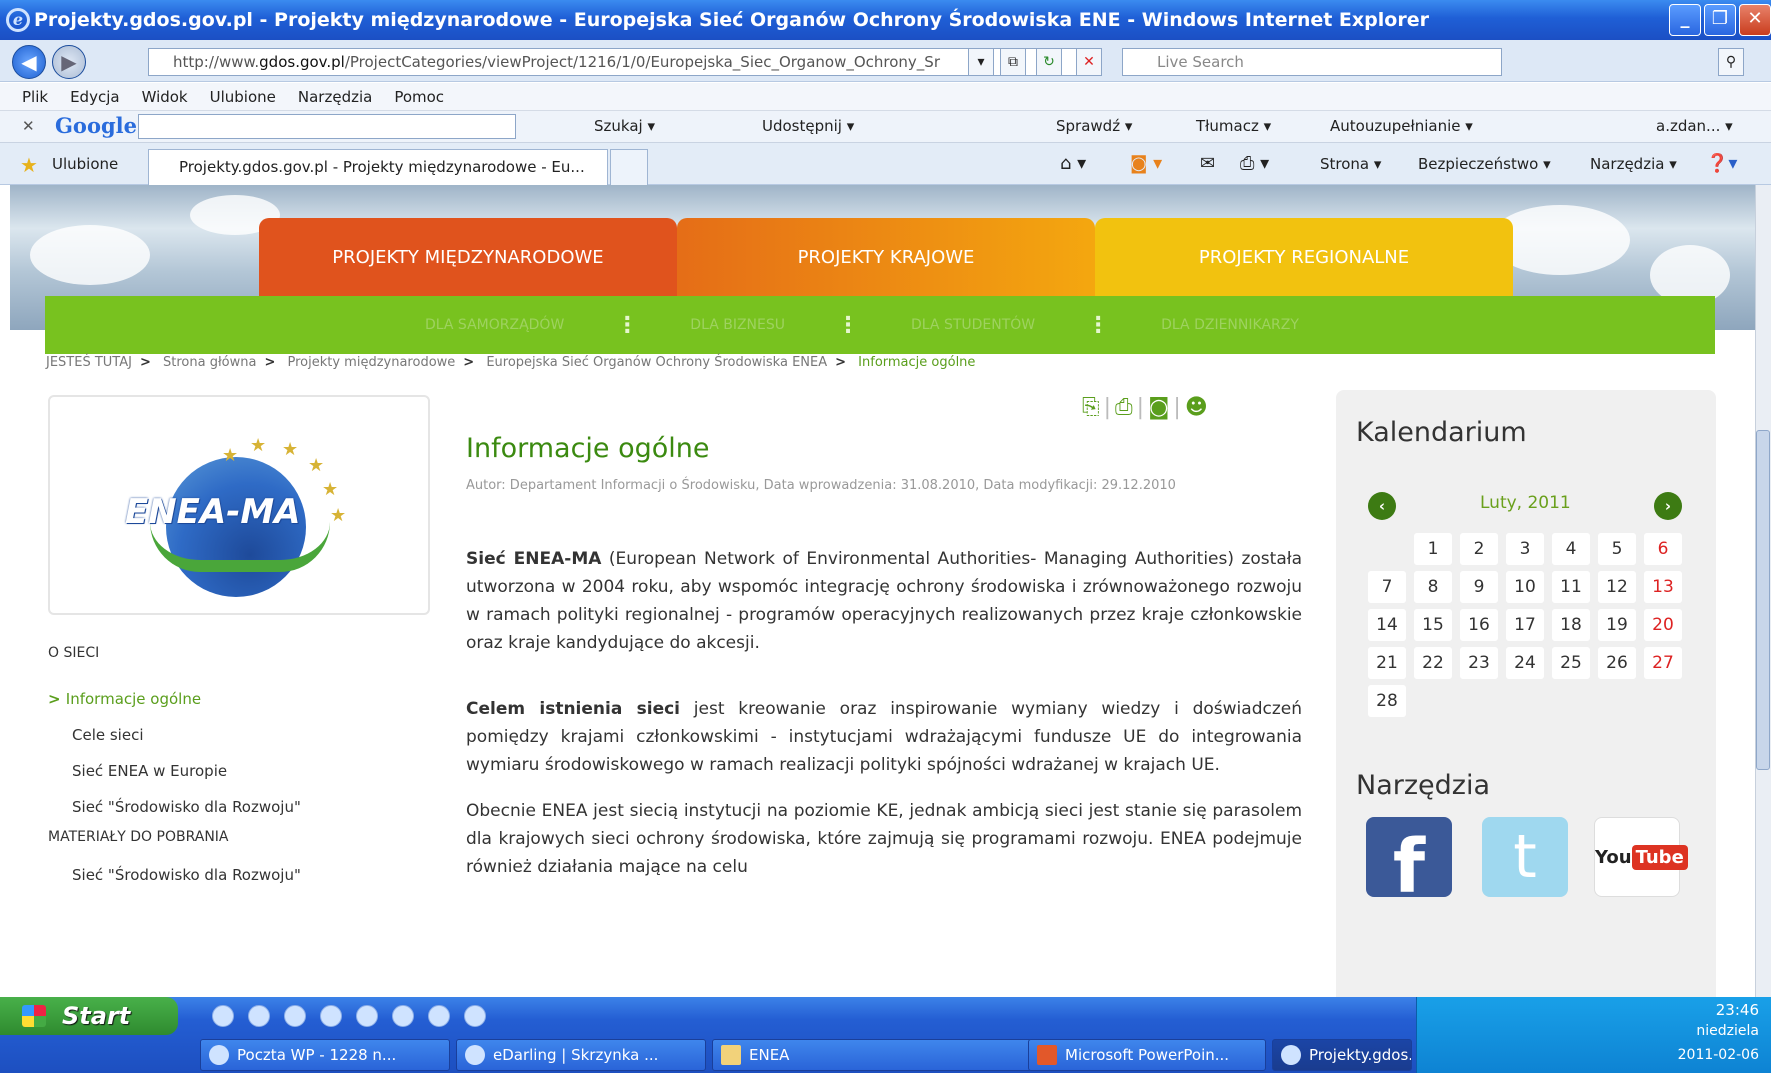 Image resolution: width=1771 pixels, height=1073 pixels. I want to click on calendar-day: 5, so click(1617, 549).